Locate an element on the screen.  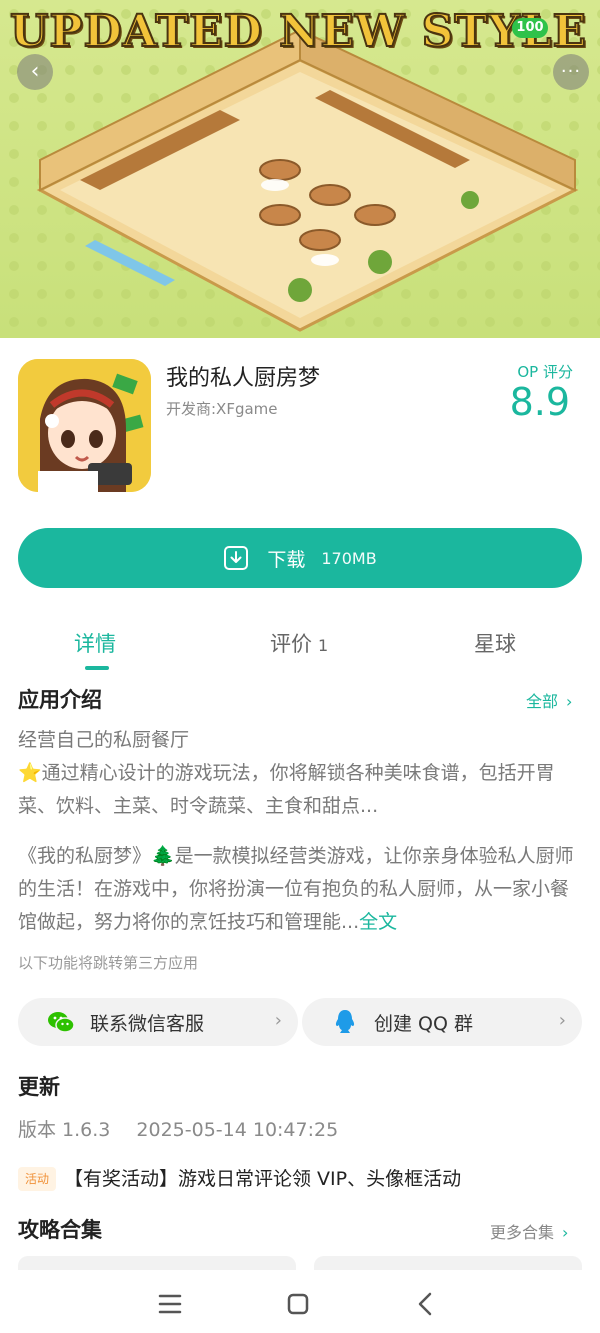
system-nav-bar is located at coordinates (300, 1302).